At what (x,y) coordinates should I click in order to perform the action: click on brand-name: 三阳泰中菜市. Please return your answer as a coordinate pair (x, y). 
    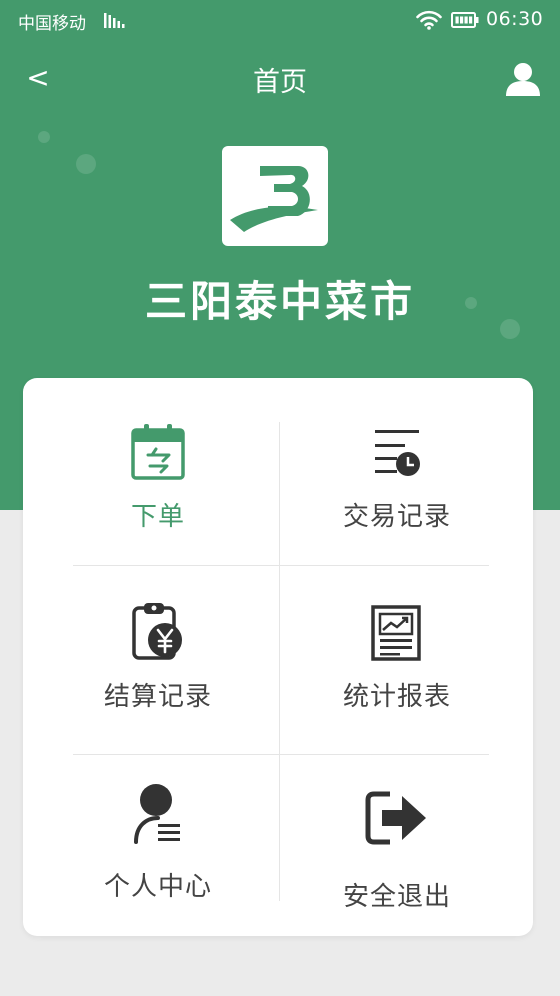
    Looking at the image, I should click on (279, 301).